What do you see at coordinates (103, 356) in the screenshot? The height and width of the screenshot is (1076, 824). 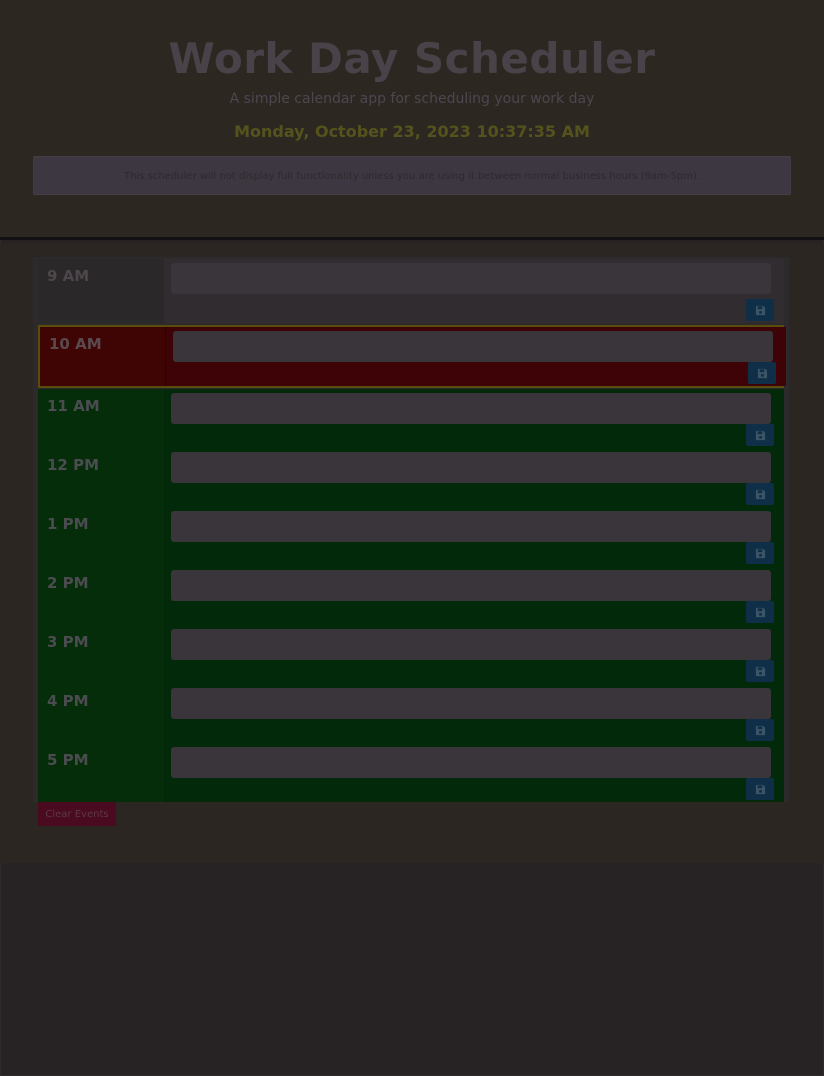 I see `hour-cell: 10 AM` at bounding box center [103, 356].